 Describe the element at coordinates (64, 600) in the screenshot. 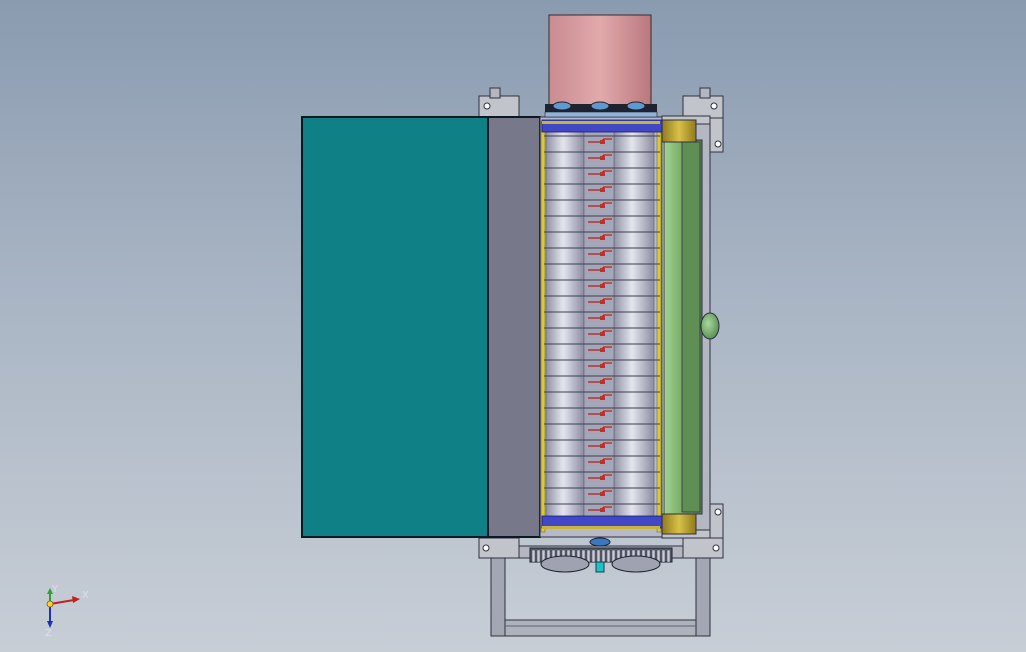

I see `axis-x-arrow-icon` at that location.